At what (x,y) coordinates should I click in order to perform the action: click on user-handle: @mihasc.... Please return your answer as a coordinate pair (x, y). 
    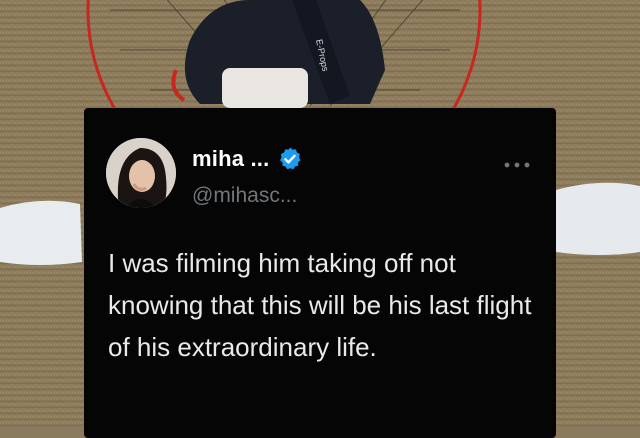
    Looking at the image, I should click on (244, 196).